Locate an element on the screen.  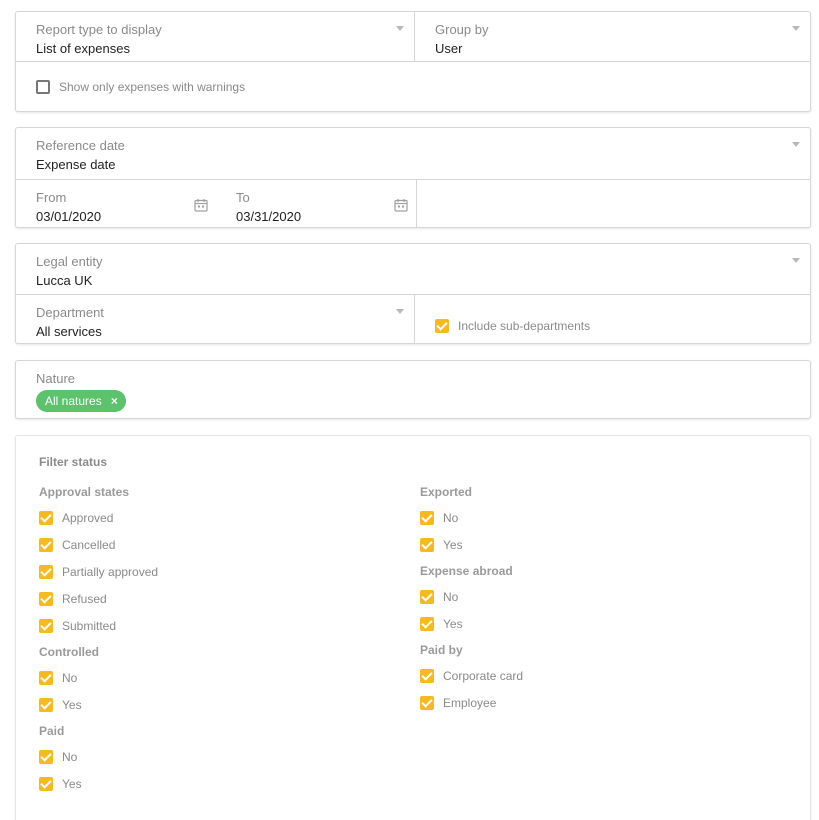
paid-by-group: Paid by Corporate card Employee is located at coordinates (600, 677).